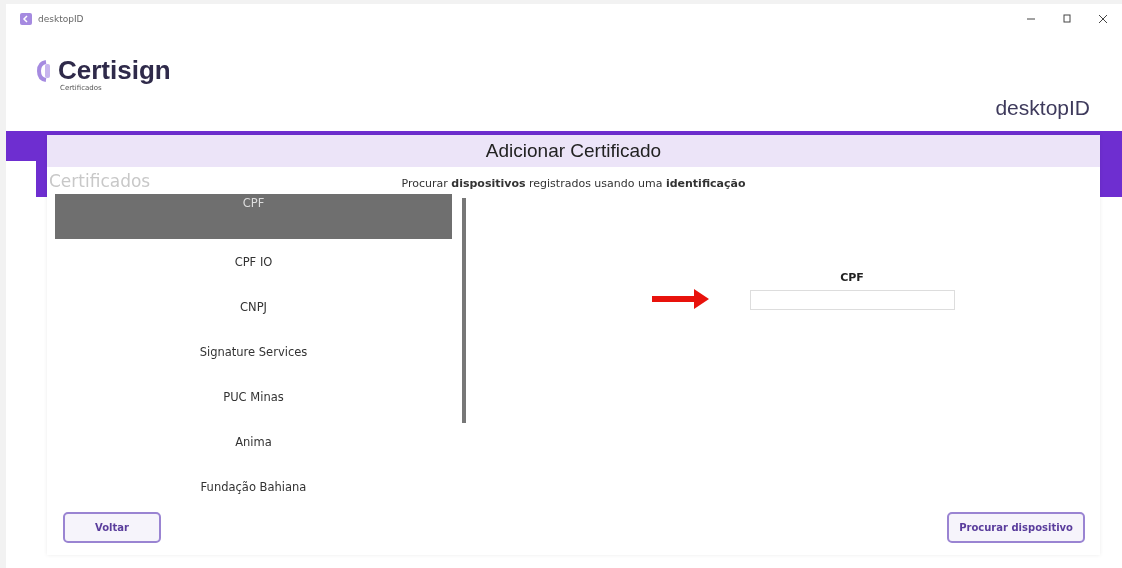 The image size is (1122, 568). I want to click on dialog-title: Adicionar Certificado, so click(573, 151).